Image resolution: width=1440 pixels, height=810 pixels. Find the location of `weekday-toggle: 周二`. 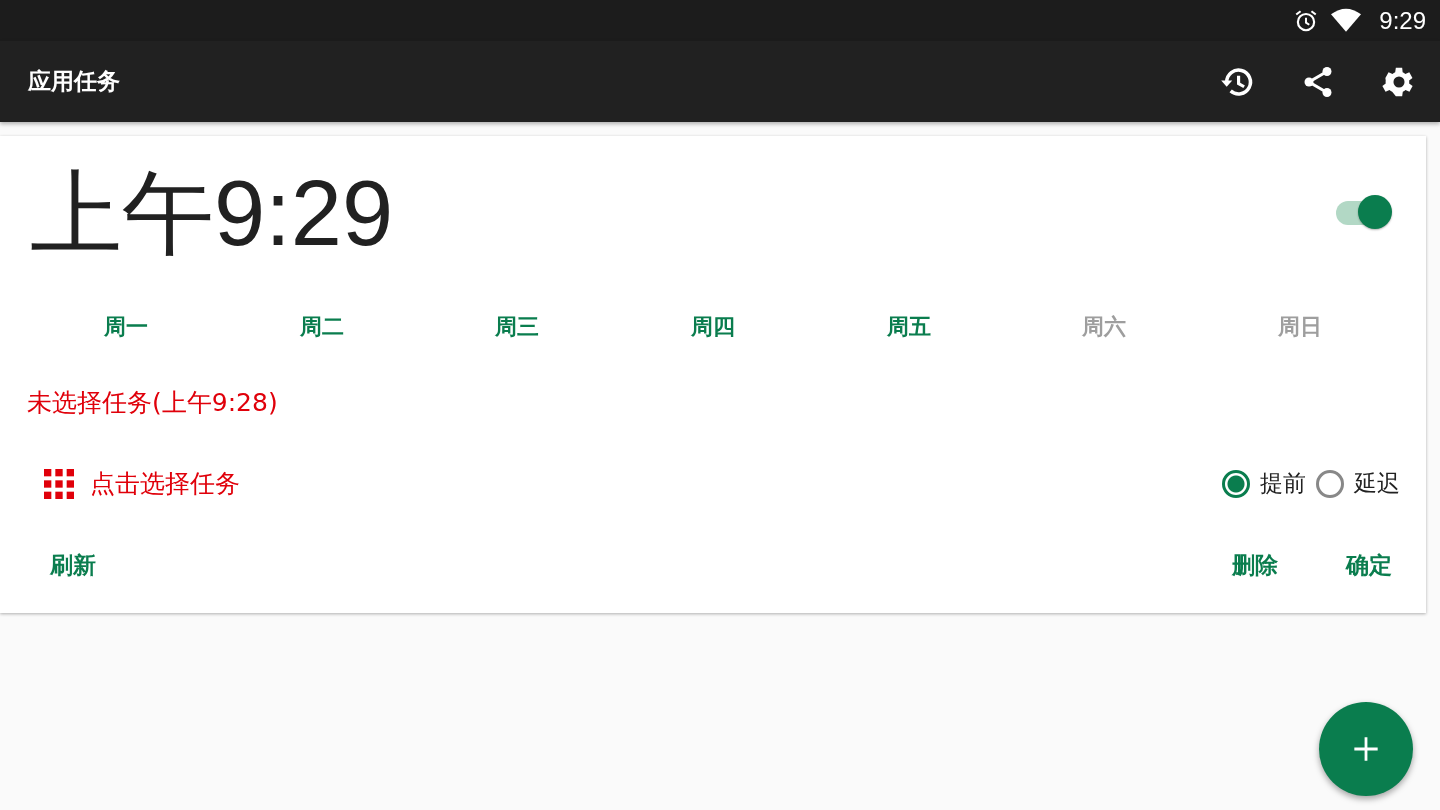

weekday-toggle: 周二 is located at coordinates (321, 327).